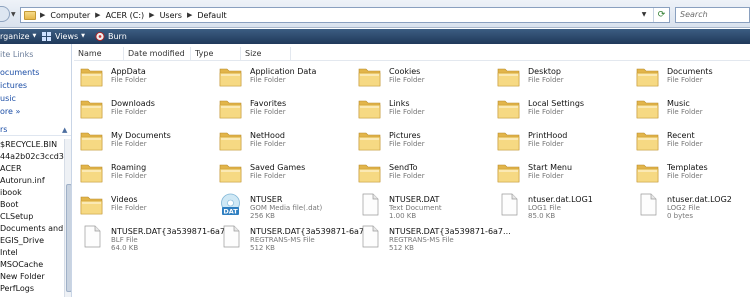 The width and height of the screenshot is (750, 297). I want to click on item-name: SendTo, so click(403, 167).